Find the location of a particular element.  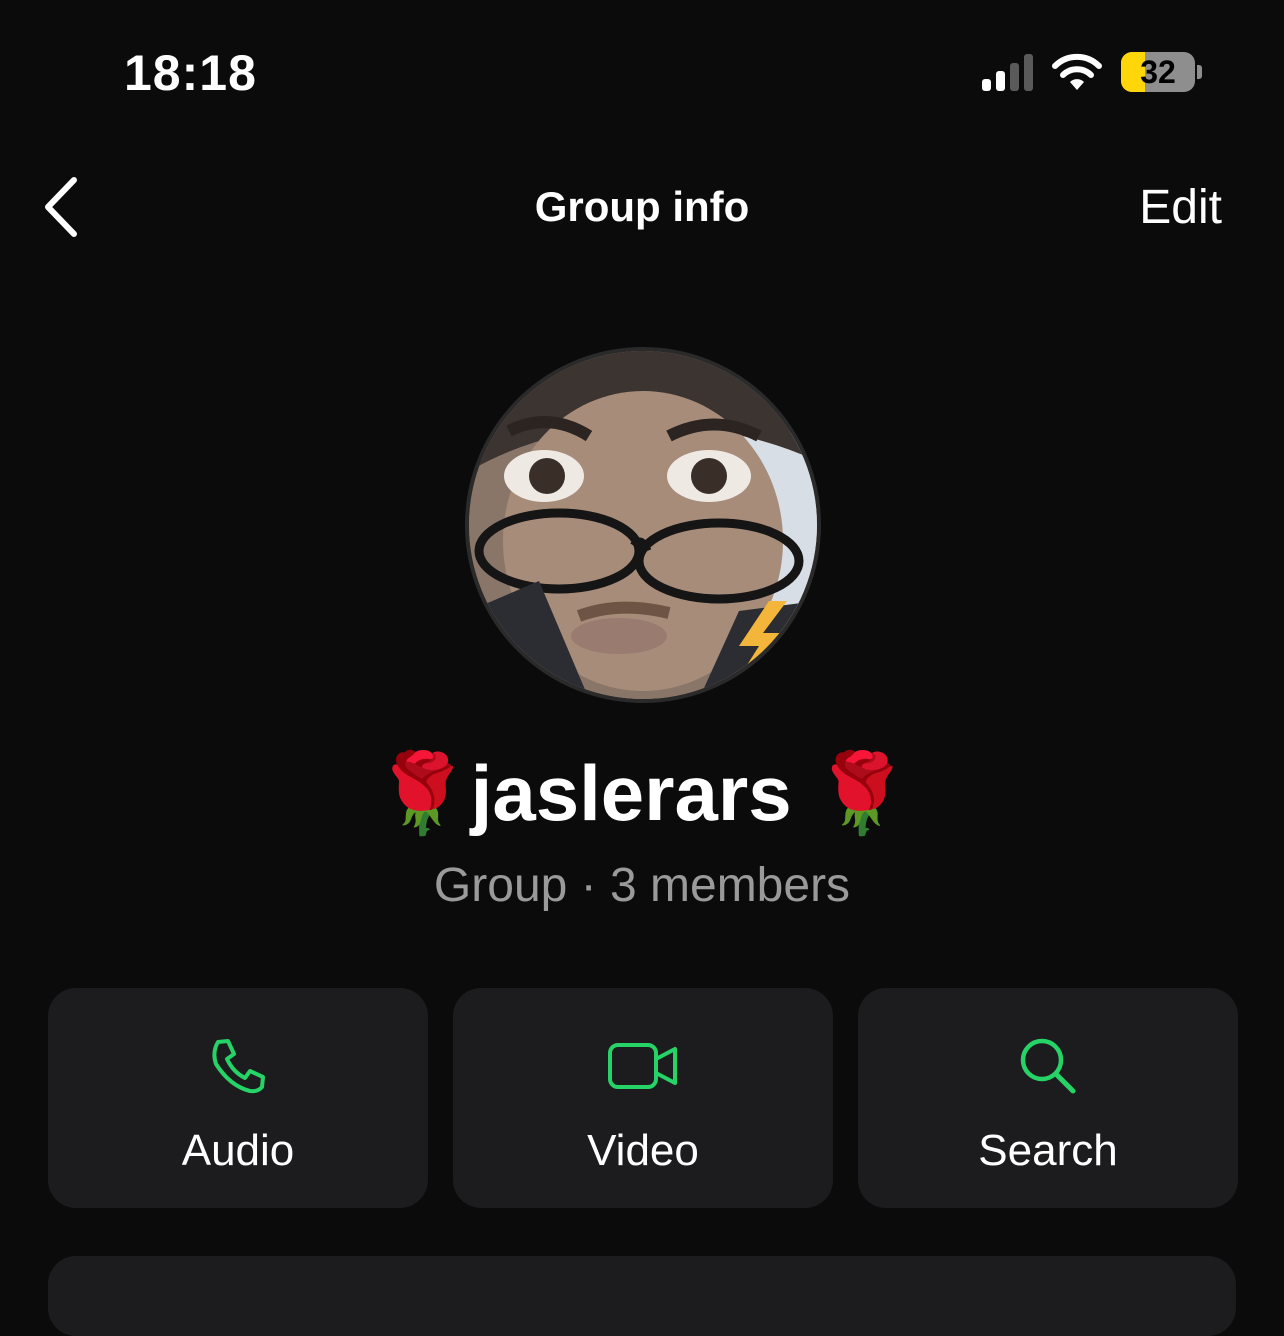

video-camera-icon is located at coordinates (642, 1066).